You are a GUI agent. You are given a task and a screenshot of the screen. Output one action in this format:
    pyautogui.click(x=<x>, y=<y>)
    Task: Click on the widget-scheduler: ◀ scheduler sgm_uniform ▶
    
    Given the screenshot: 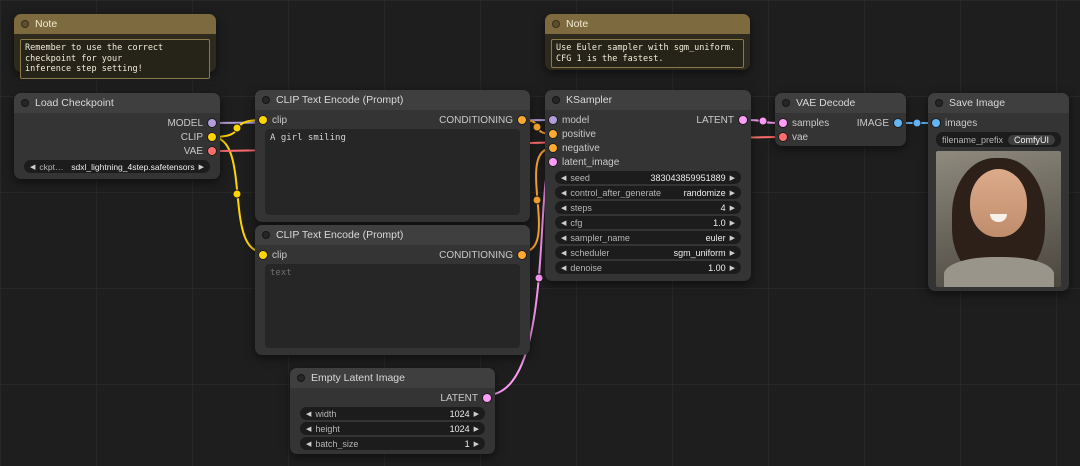 What is the action you would take?
    pyautogui.click(x=648, y=252)
    